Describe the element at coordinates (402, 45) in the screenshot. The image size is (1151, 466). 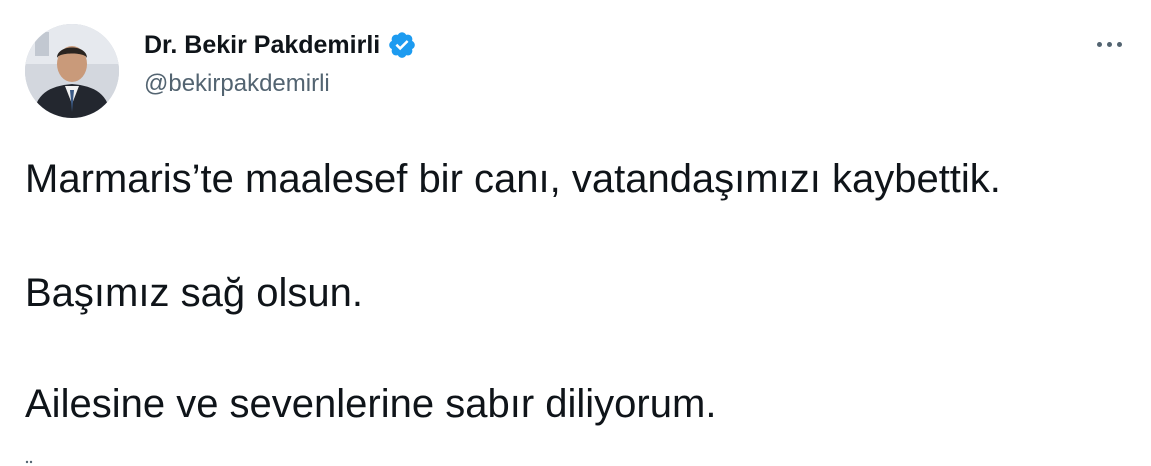
I see `verified-badge-icon` at that location.